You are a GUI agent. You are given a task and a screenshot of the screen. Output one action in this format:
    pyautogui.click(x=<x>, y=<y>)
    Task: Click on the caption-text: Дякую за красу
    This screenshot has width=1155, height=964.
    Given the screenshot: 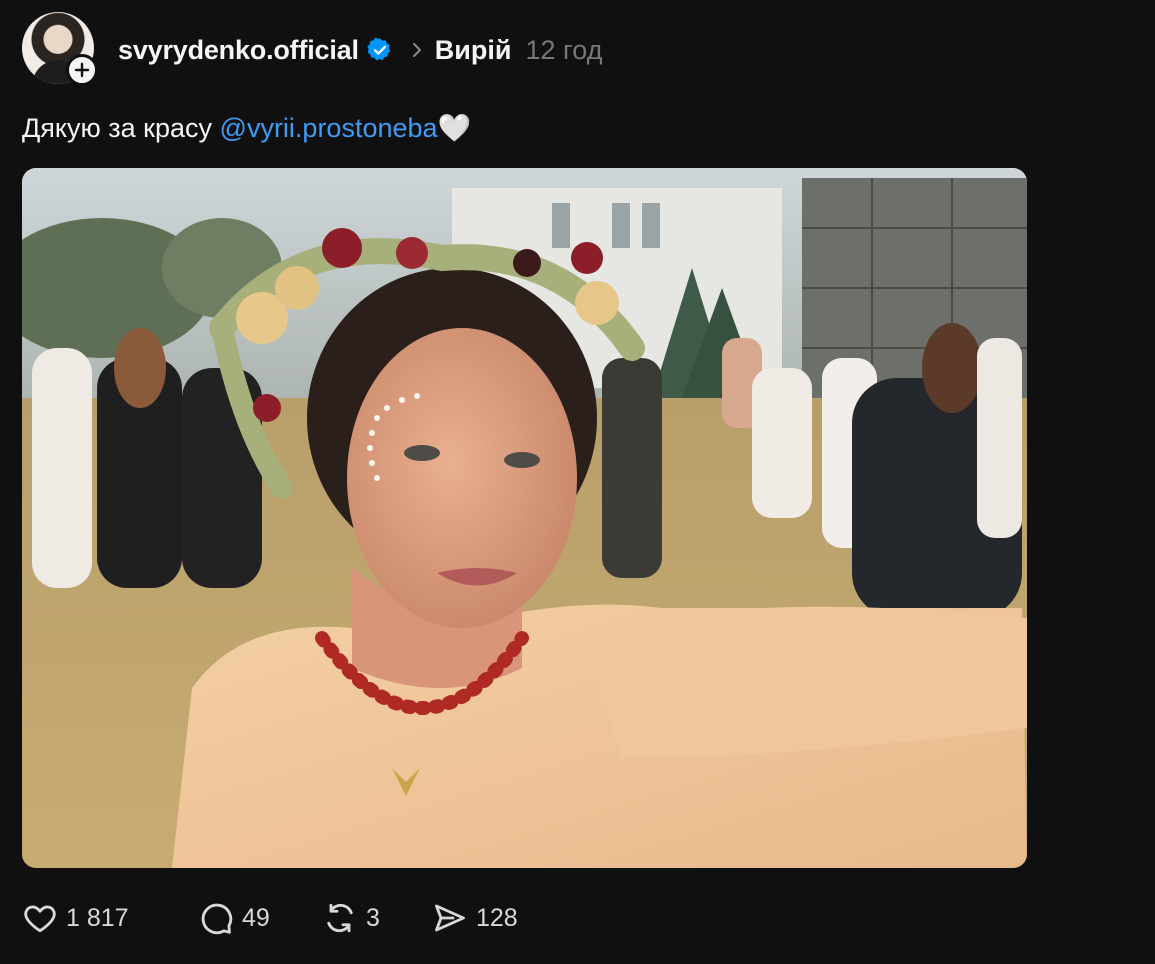 What is the action you would take?
    pyautogui.click(x=121, y=128)
    